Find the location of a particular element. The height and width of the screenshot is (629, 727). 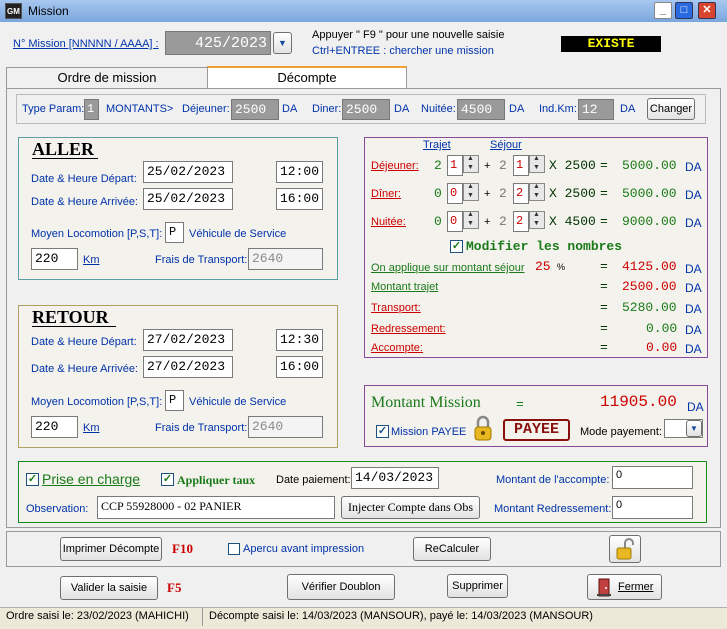

retour-km-field: 220 is located at coordinates (54, 427).